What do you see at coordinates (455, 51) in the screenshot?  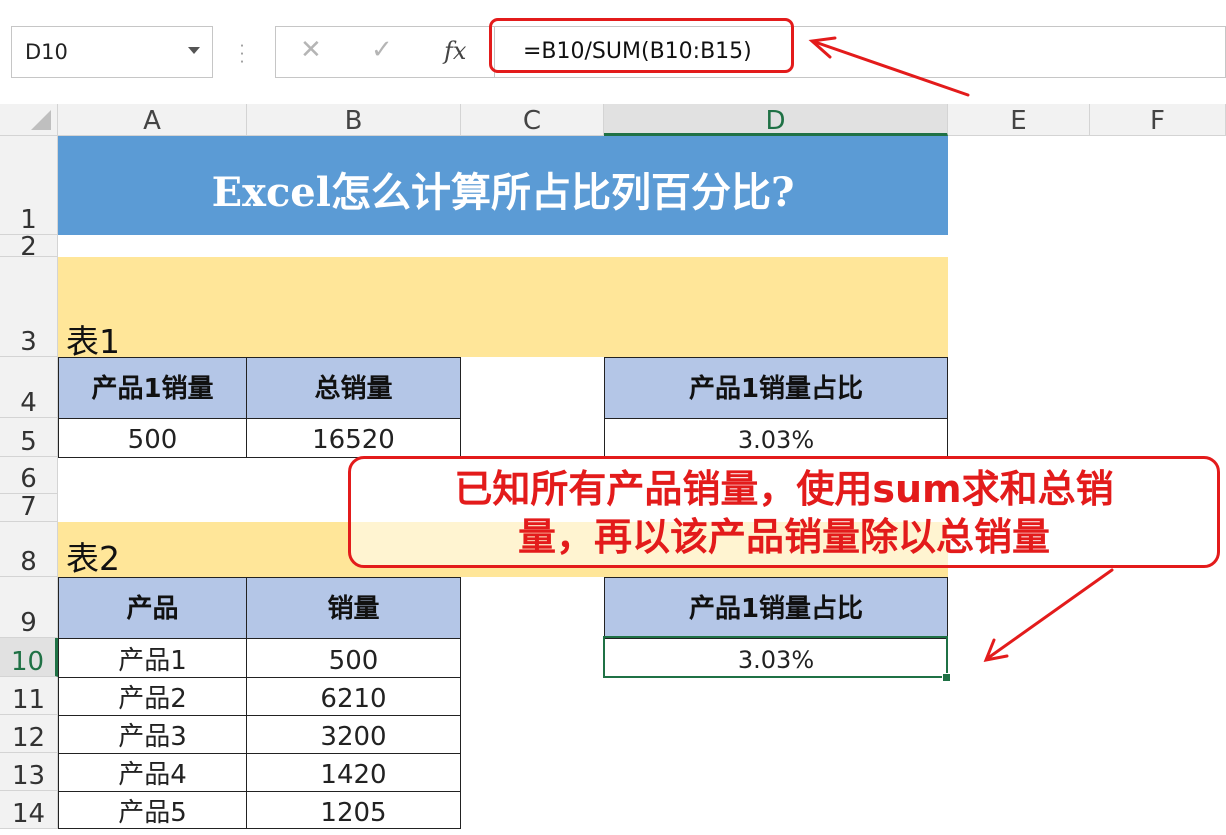 I see `fx-icon: fx` at bounding box center [455, 51].